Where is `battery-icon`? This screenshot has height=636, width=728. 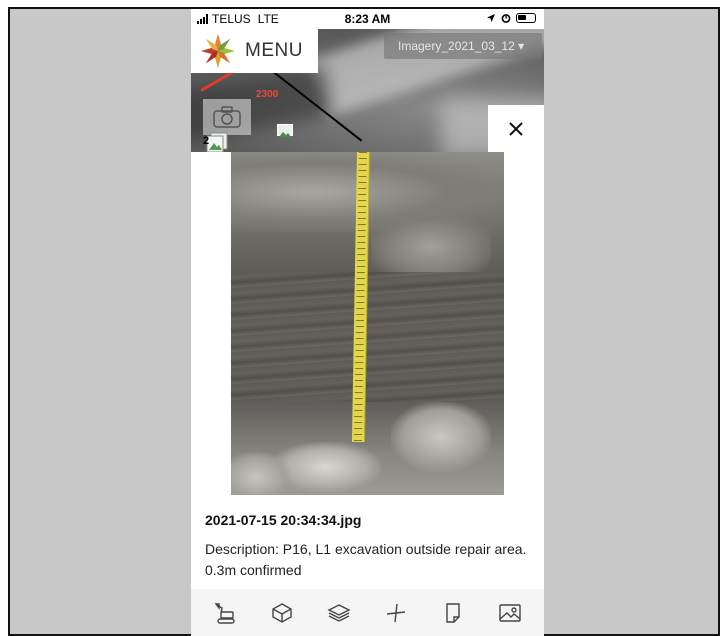 battery-icon is located at coordinates (526, 18).